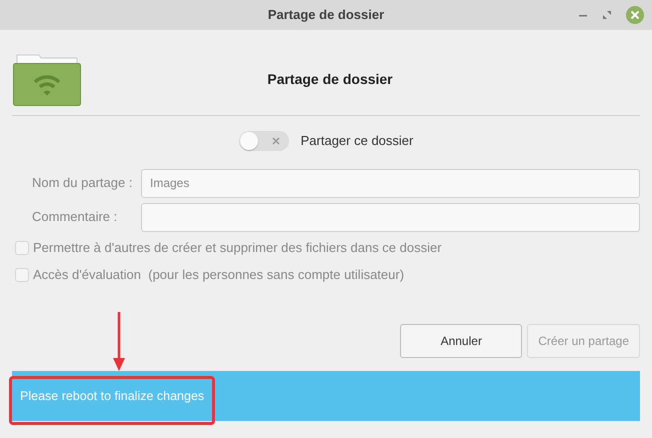 The image size is (652, 438). Describe the element at coordinates (112, 396) in the screenshot. I see `info-message: Please reboot to finalize changes` at that location.